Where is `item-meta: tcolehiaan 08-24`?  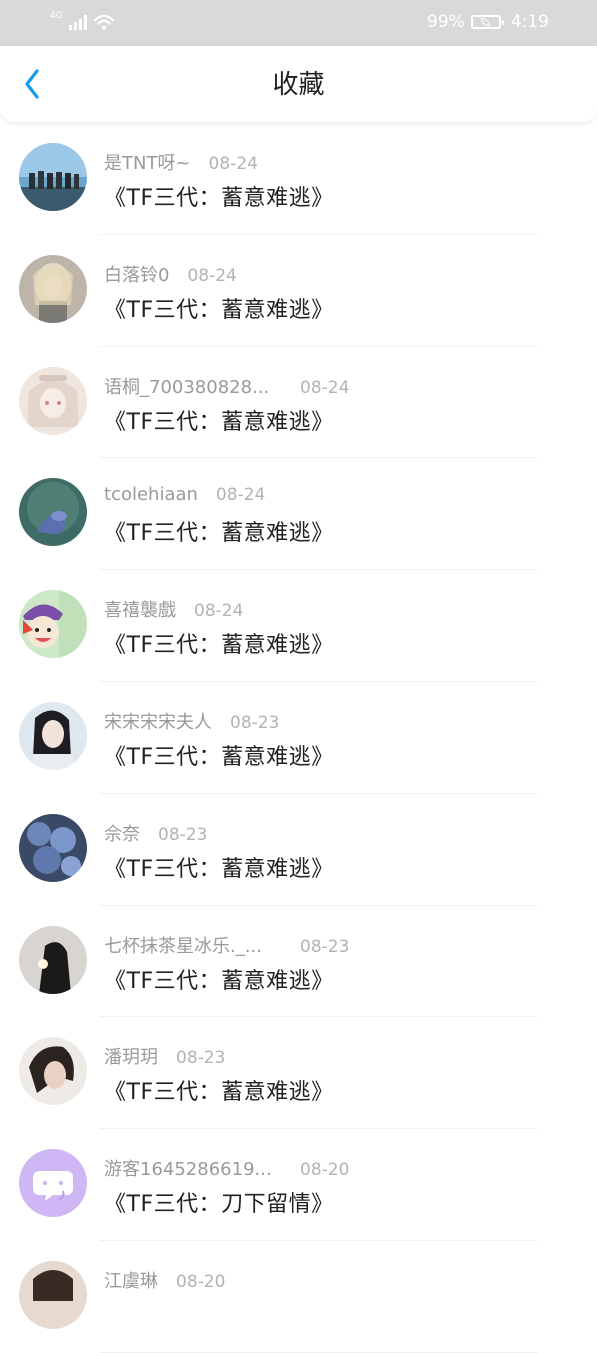
item-meta: tcolehiaan 08-24 is located at coordinates (184, 494).